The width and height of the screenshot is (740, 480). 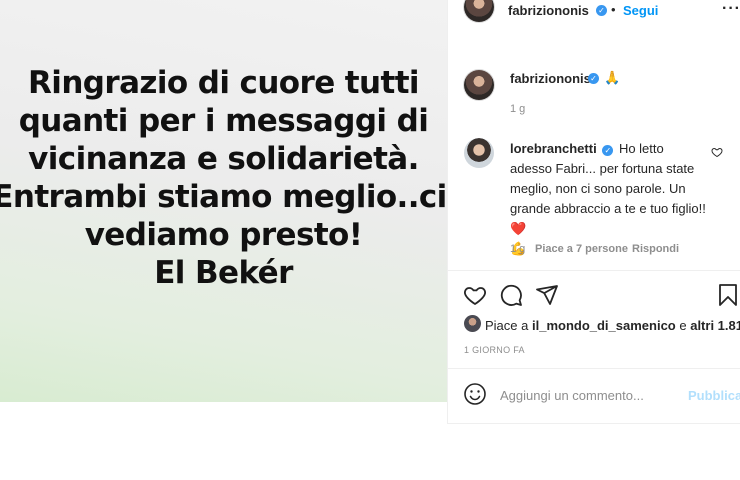 What do you see at coordinates (547, 295) in the screenshot?
I see `share-icon` at bounding box center [547, 295].